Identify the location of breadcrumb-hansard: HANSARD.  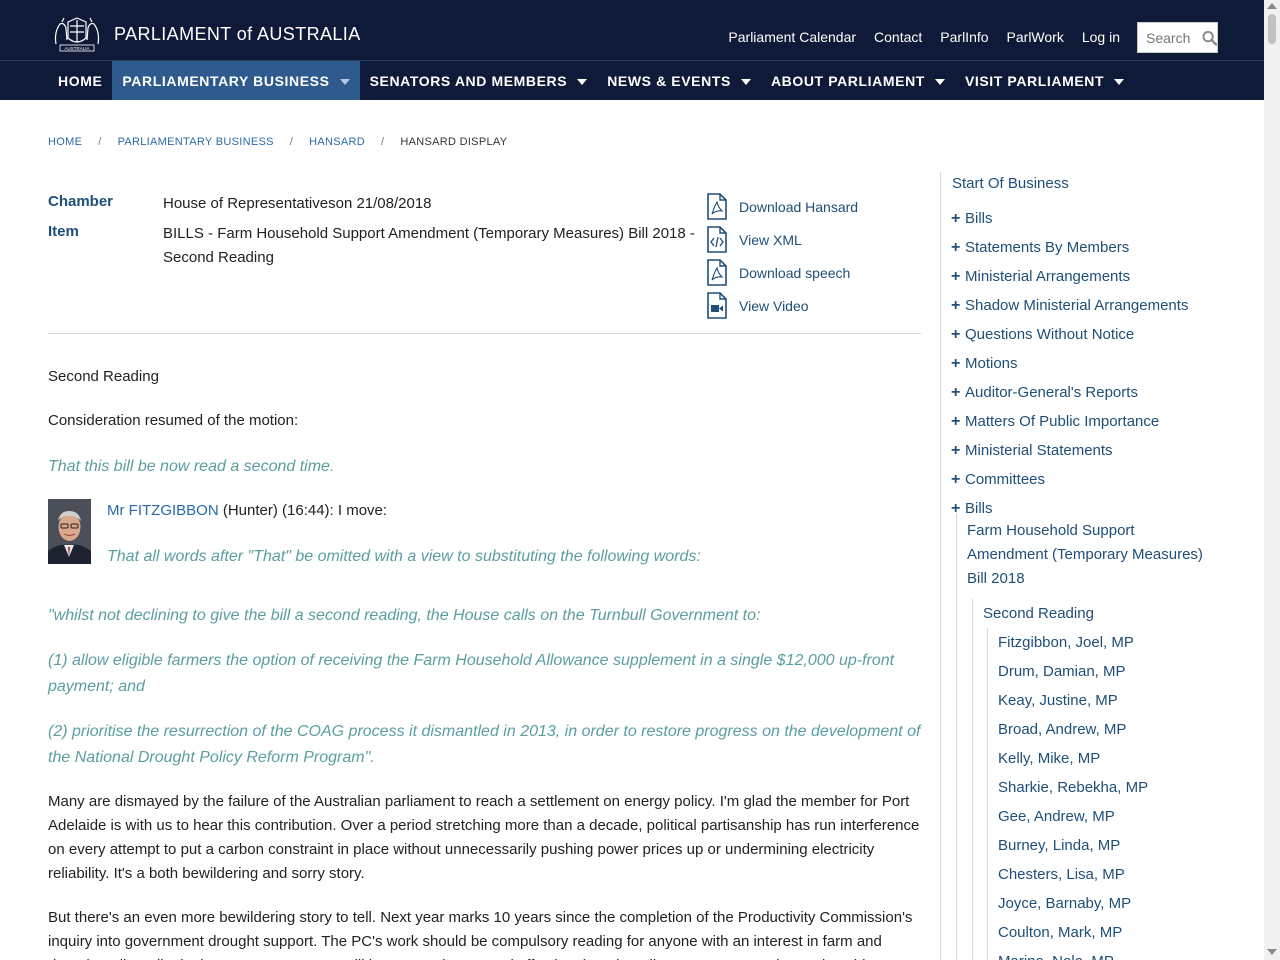
(337, 142).